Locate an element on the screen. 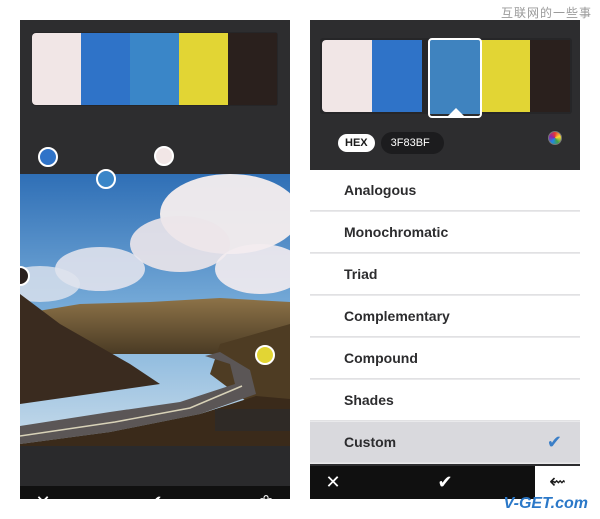 The height and width of the screenshot is (519, 600). hex-display: HEX 3F83BF is located at coordinates (391, 143).